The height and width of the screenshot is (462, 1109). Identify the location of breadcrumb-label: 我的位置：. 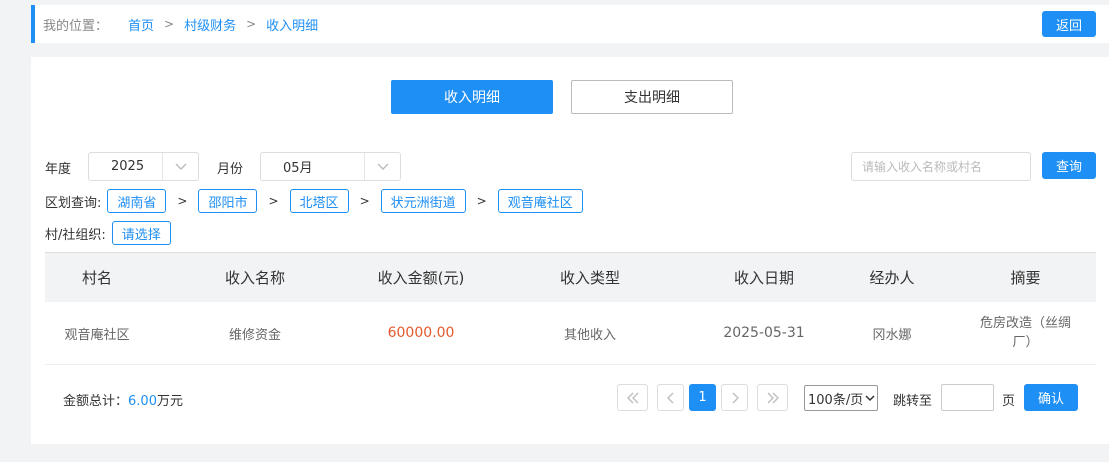
(76, 26).